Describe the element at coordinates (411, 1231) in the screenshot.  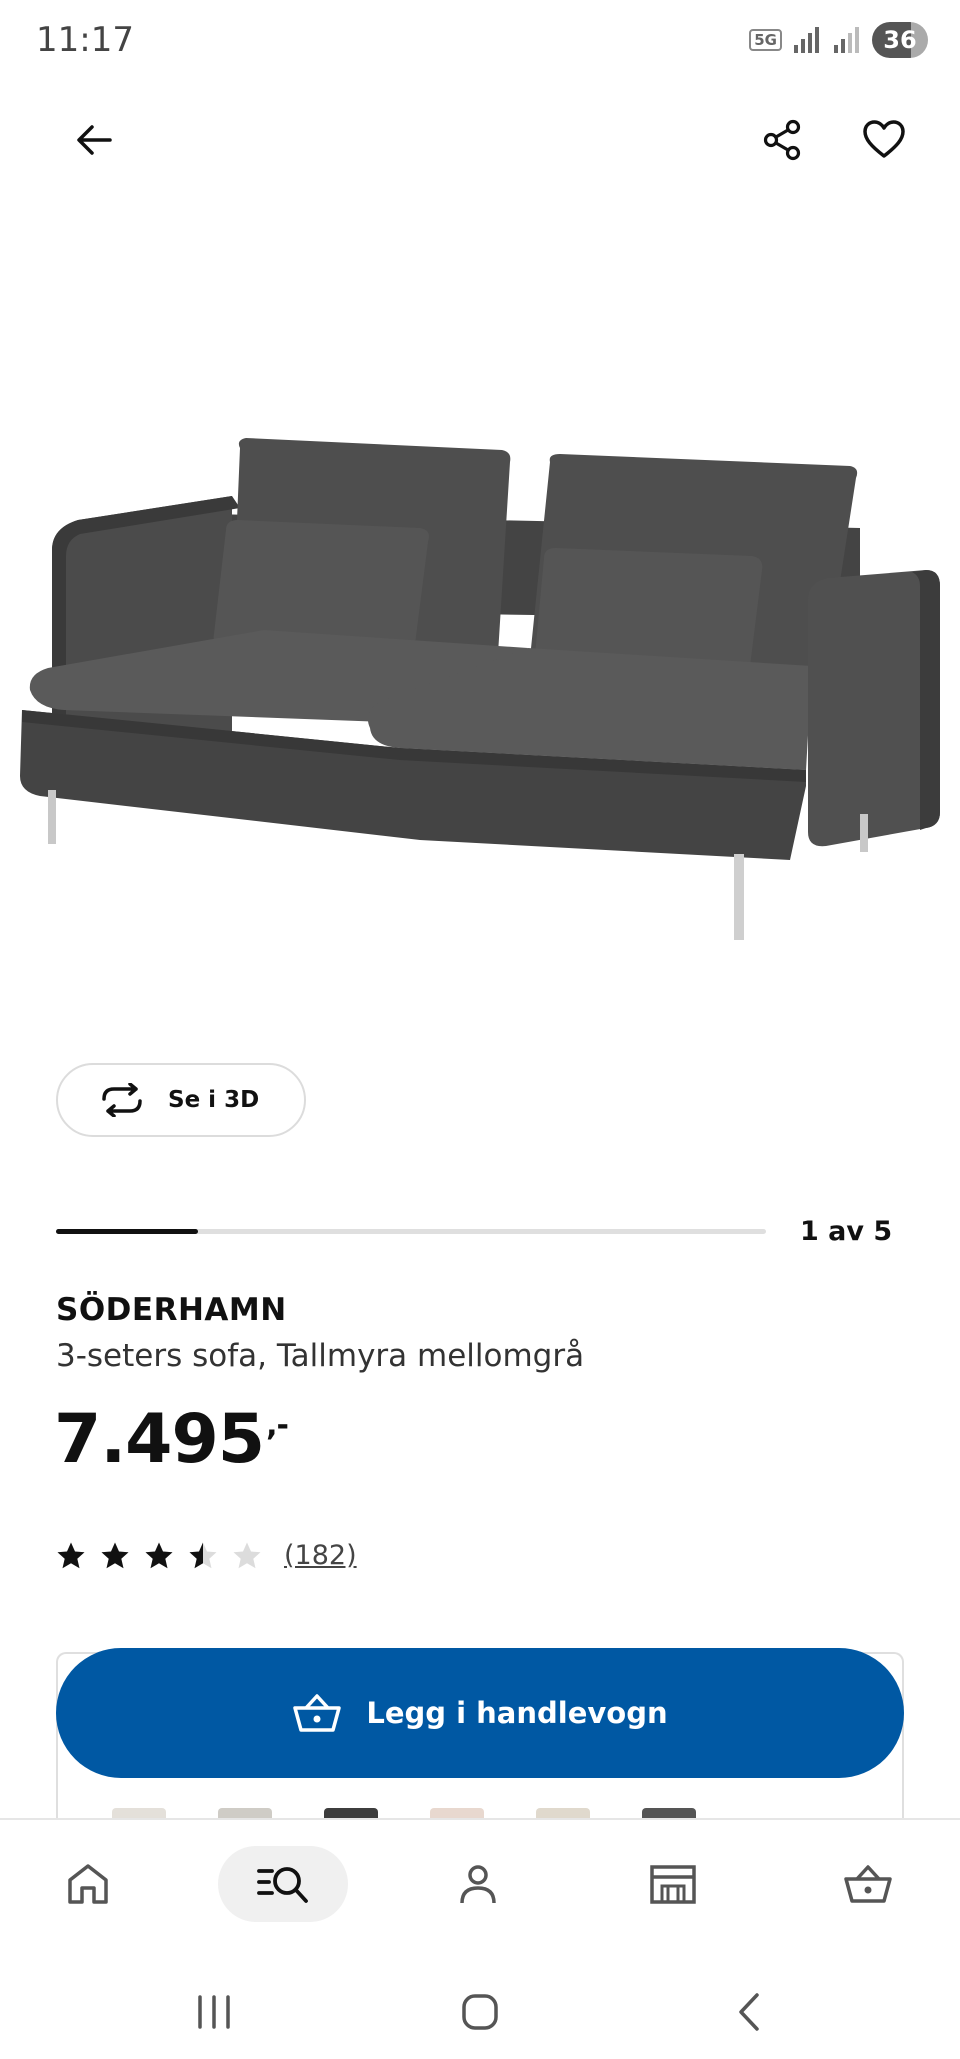
I see `carousel-progress` at that location.